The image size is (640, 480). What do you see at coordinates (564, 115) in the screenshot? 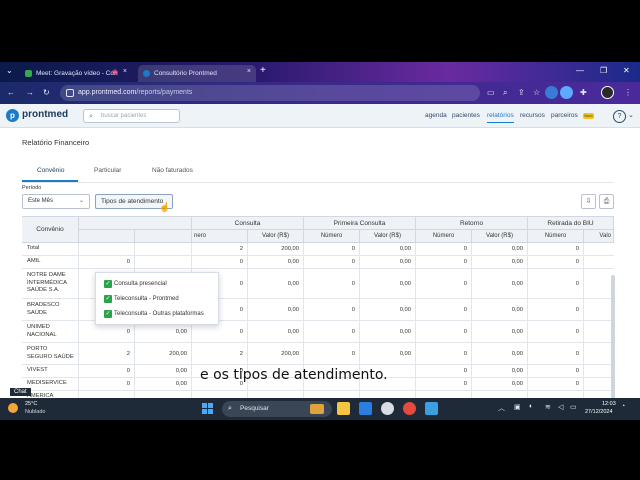
I see `nav-parceiros: parceiros` at bounding box center [564, 115].